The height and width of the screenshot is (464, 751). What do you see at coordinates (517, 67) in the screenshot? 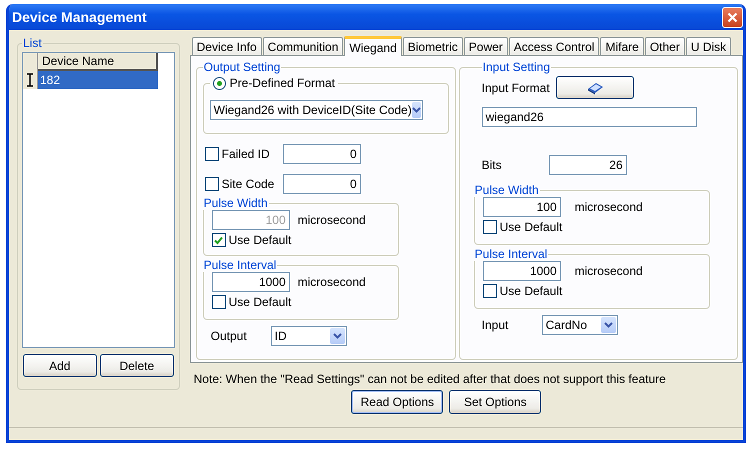
I see `group-title: Input Setting` at bounding box center [517, 67].